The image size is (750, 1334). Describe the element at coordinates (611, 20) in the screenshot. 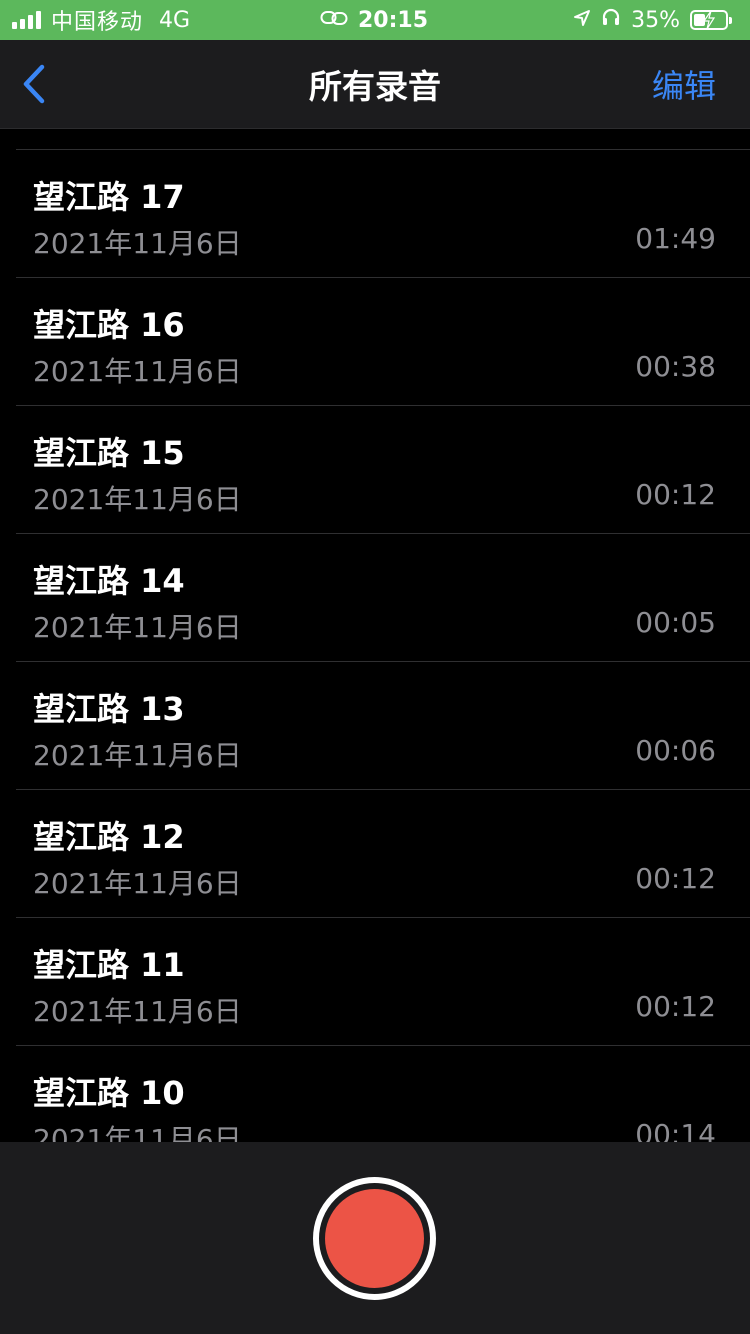

I see `headphones-icon` at that location.